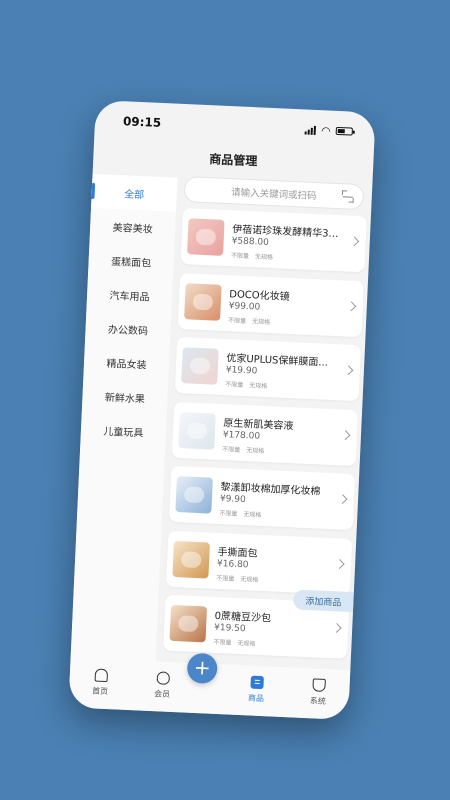 This screenshot has height=800, width=450. What do you see at coordinates (310, 130) in the screenshot?
I see `signal-icon` at bounding box center [310, 130].